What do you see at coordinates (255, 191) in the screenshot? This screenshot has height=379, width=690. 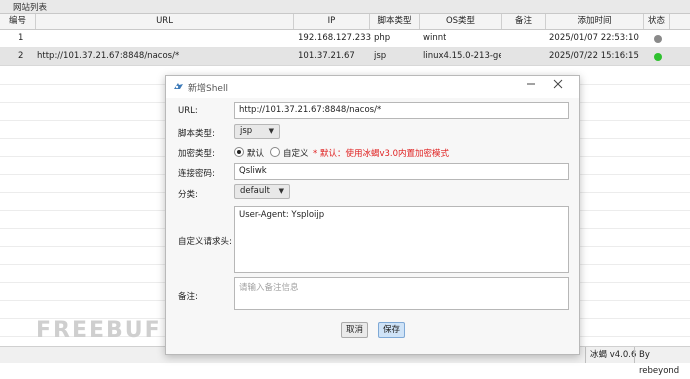 I see `category-value: default` at bounding box center [255, 191].